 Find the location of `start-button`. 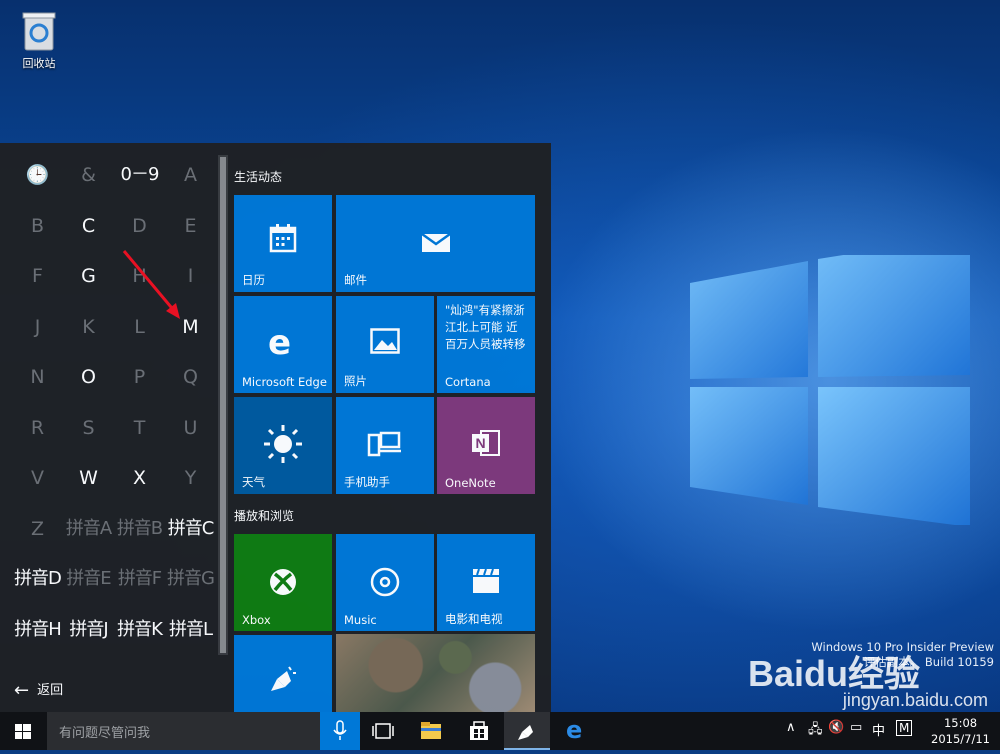

start-button is located at coordinates (23, 731).